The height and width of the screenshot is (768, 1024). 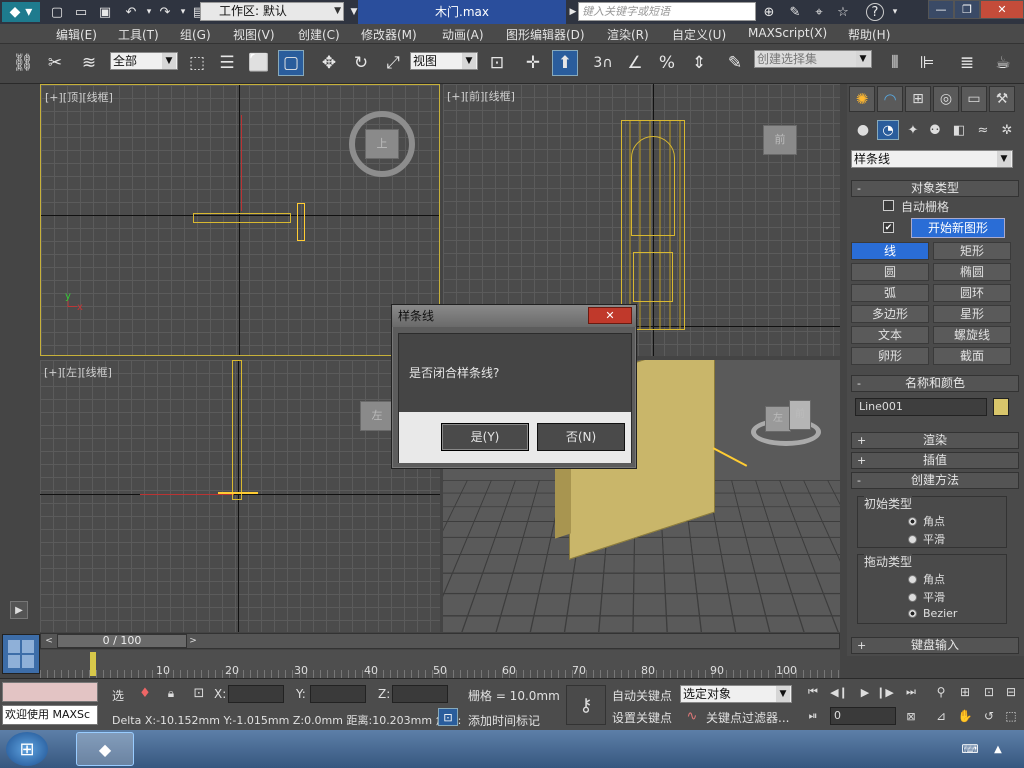 I want to click on shape-text-button: 文本, so click(x=890, y=335).